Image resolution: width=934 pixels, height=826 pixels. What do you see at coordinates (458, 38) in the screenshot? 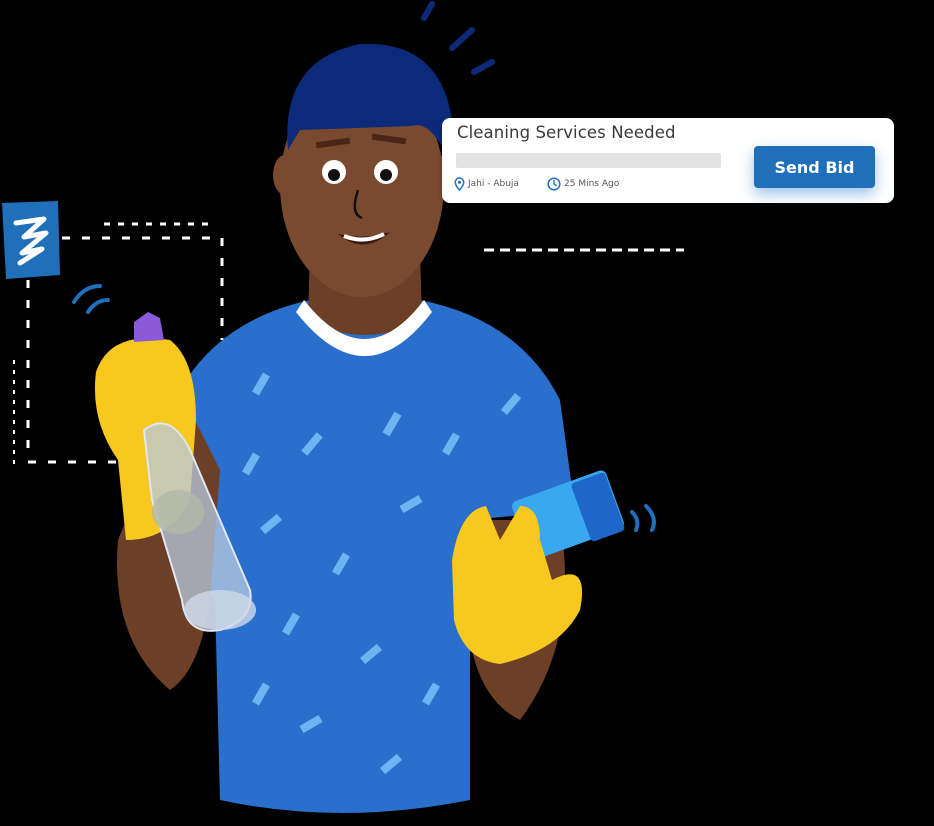
I see `motion-marks-decoration` at bounding box center [458, 38].